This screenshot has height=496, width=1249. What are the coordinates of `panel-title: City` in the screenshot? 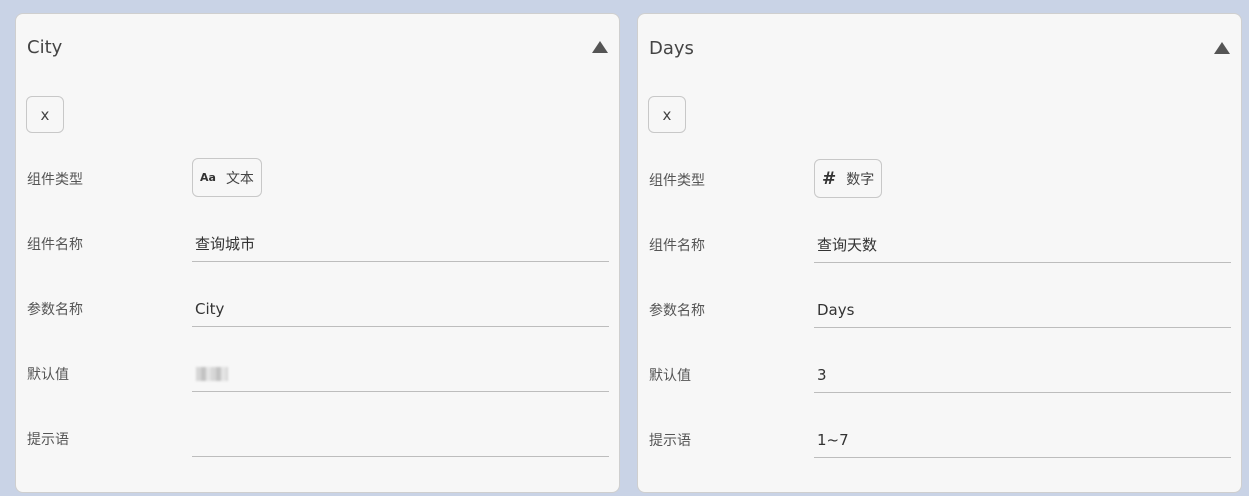 It's located at (45, 47).